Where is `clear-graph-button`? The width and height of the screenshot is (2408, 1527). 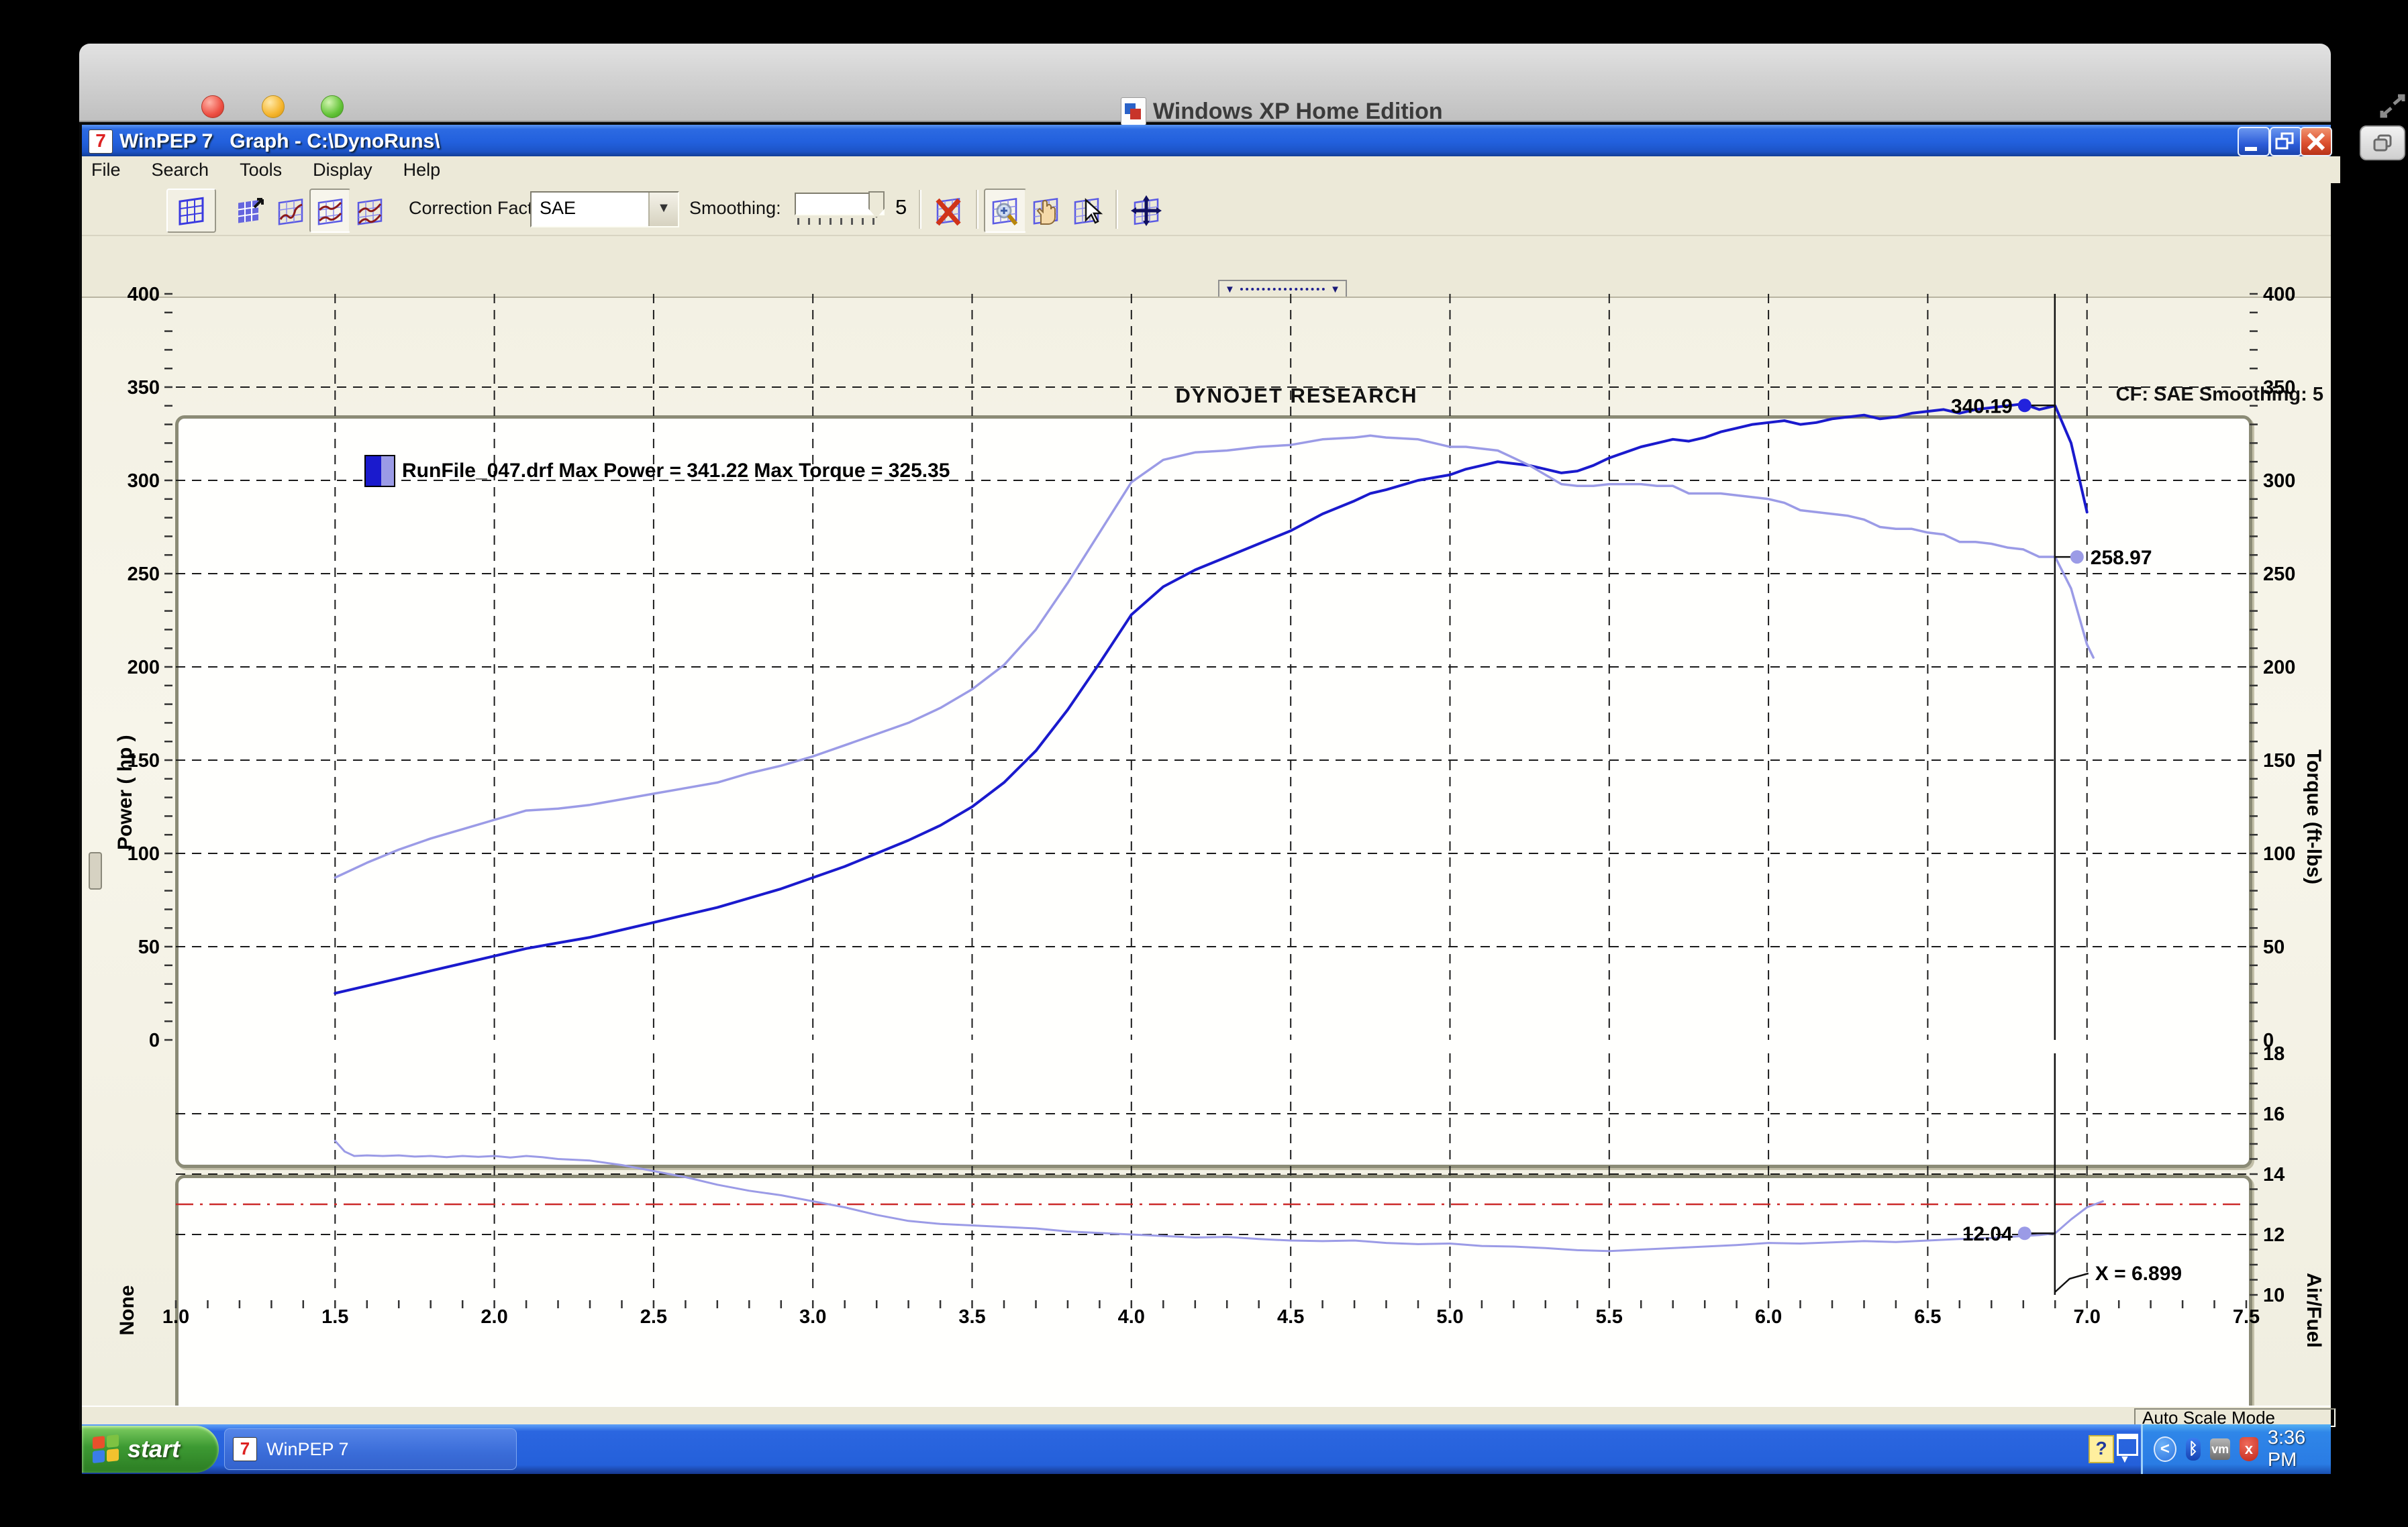
clear-graph-button is located at coordinates (948, 211).